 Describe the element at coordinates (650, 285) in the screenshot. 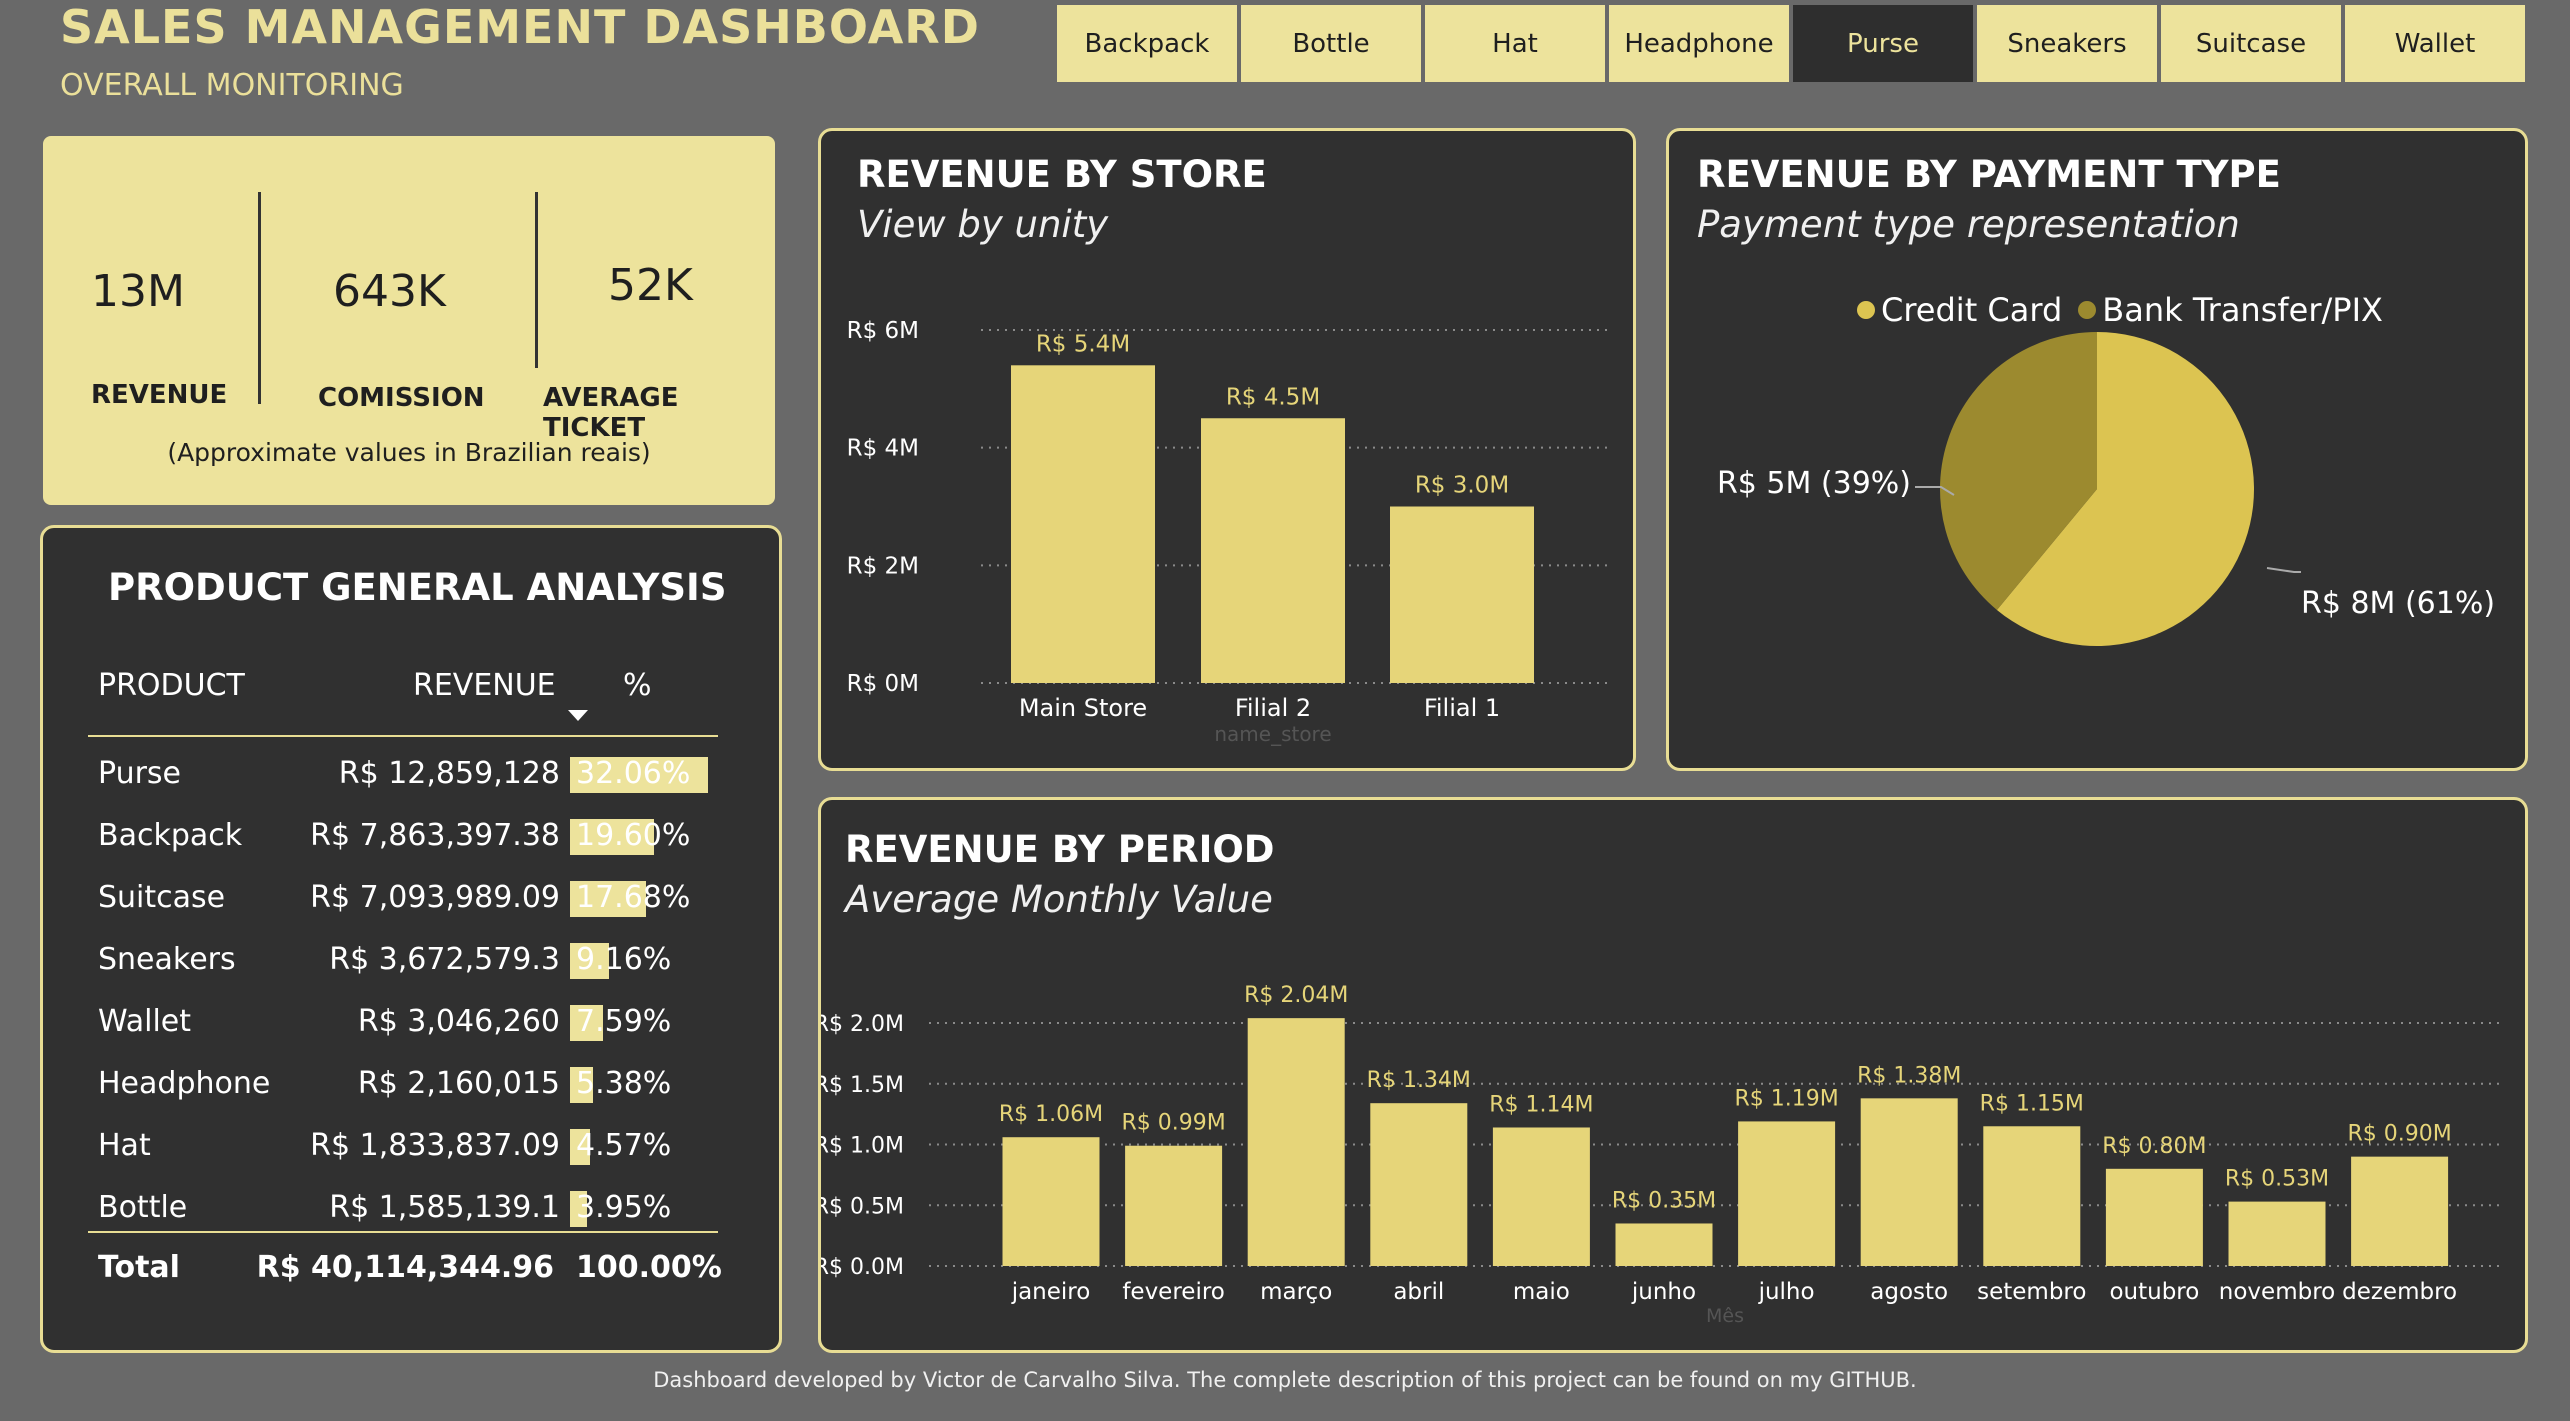

I see `average-ticket-value: 52K` at that location.